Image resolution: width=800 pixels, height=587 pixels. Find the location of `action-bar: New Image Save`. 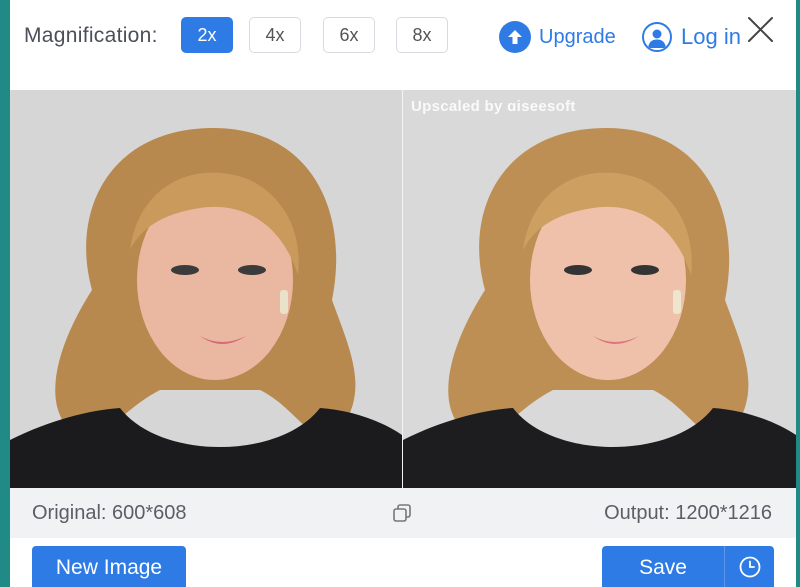

action-bar: New Image Save is located at coordinates (403, 562).